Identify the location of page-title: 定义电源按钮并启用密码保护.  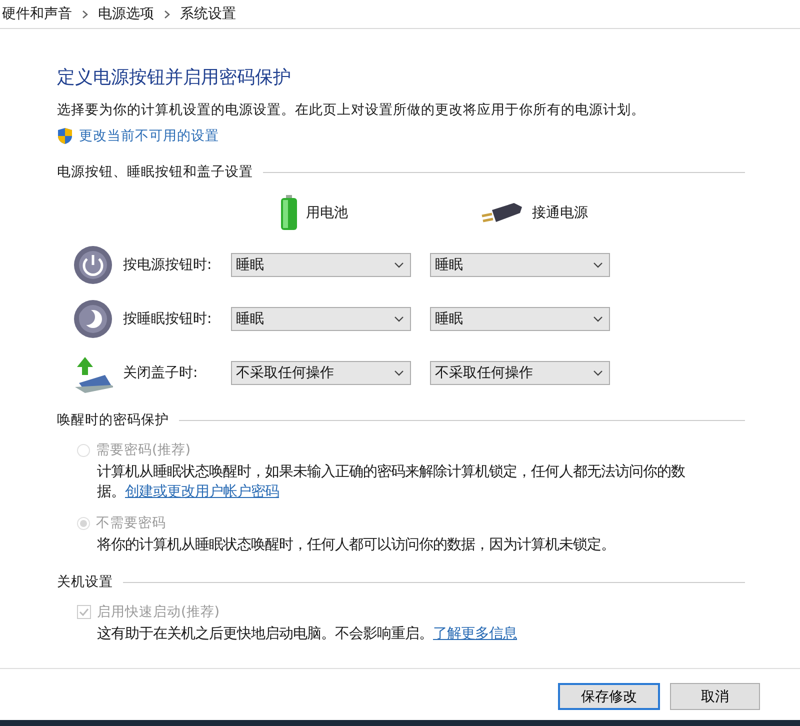
(174, 77).